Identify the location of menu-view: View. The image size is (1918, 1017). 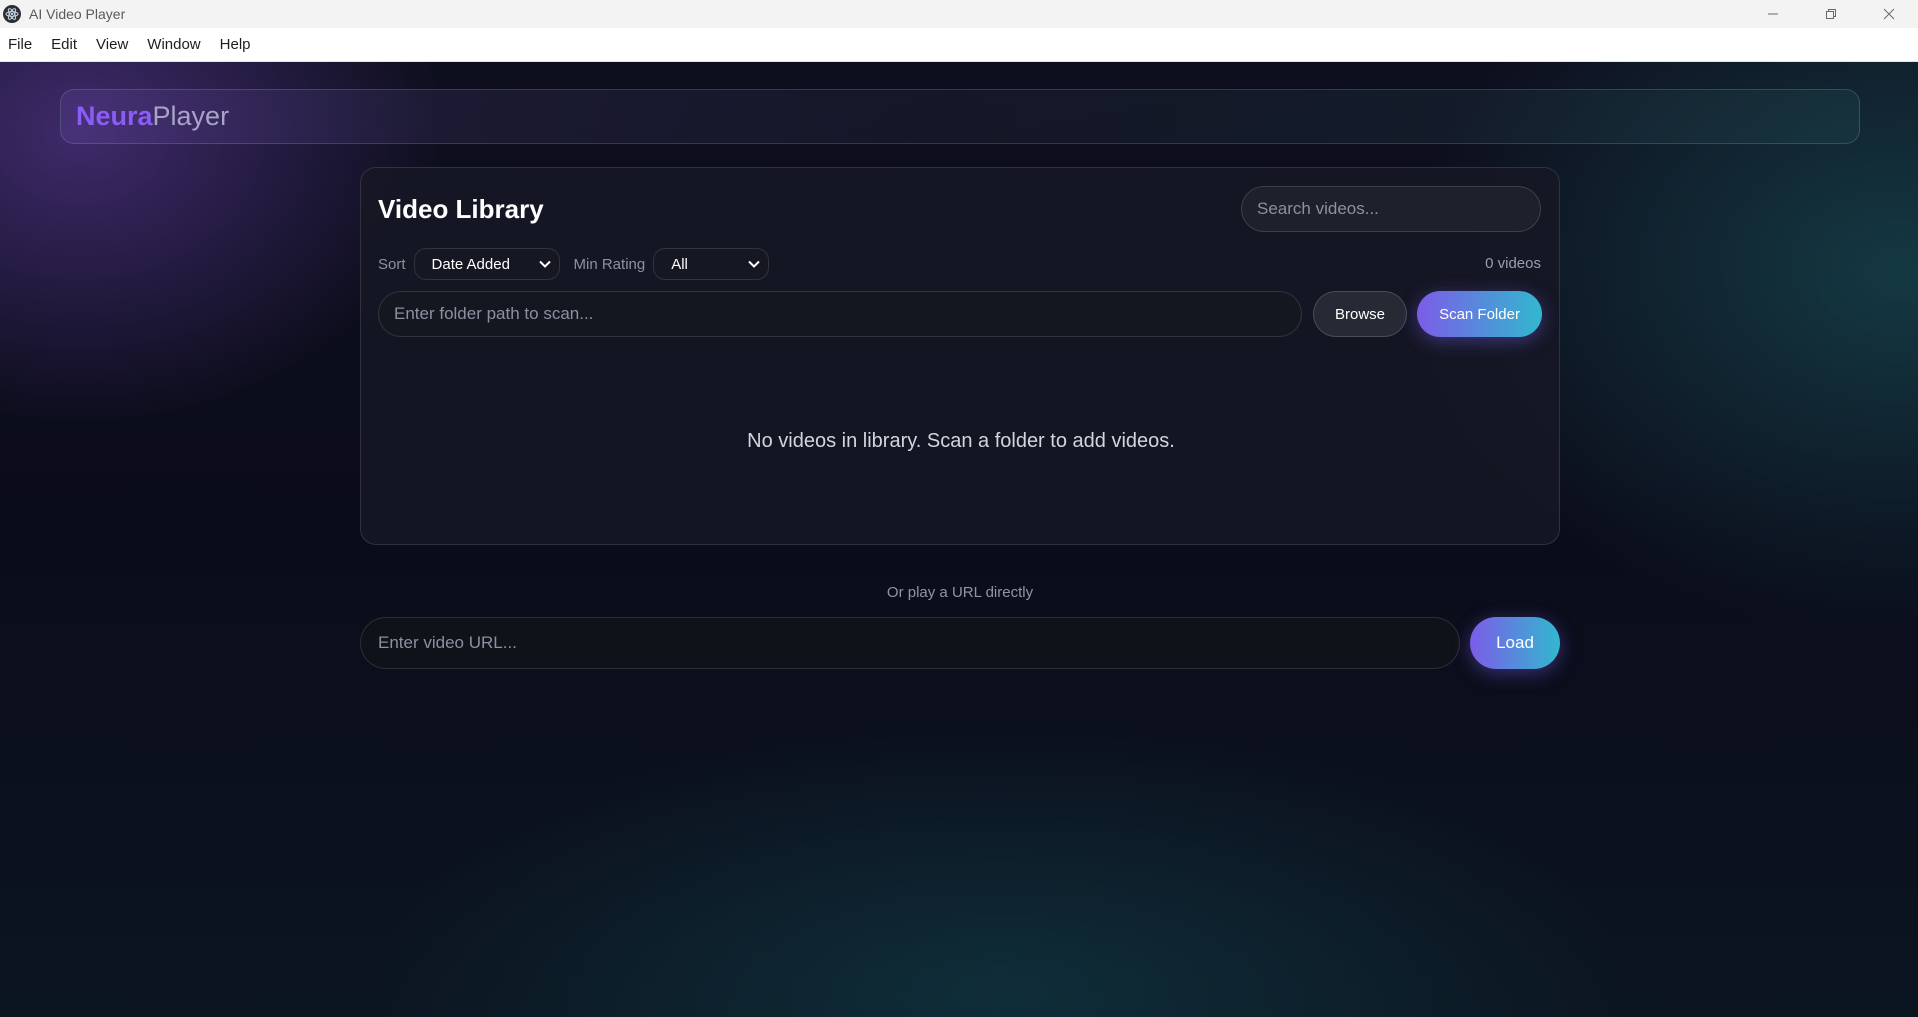
(112, 45).